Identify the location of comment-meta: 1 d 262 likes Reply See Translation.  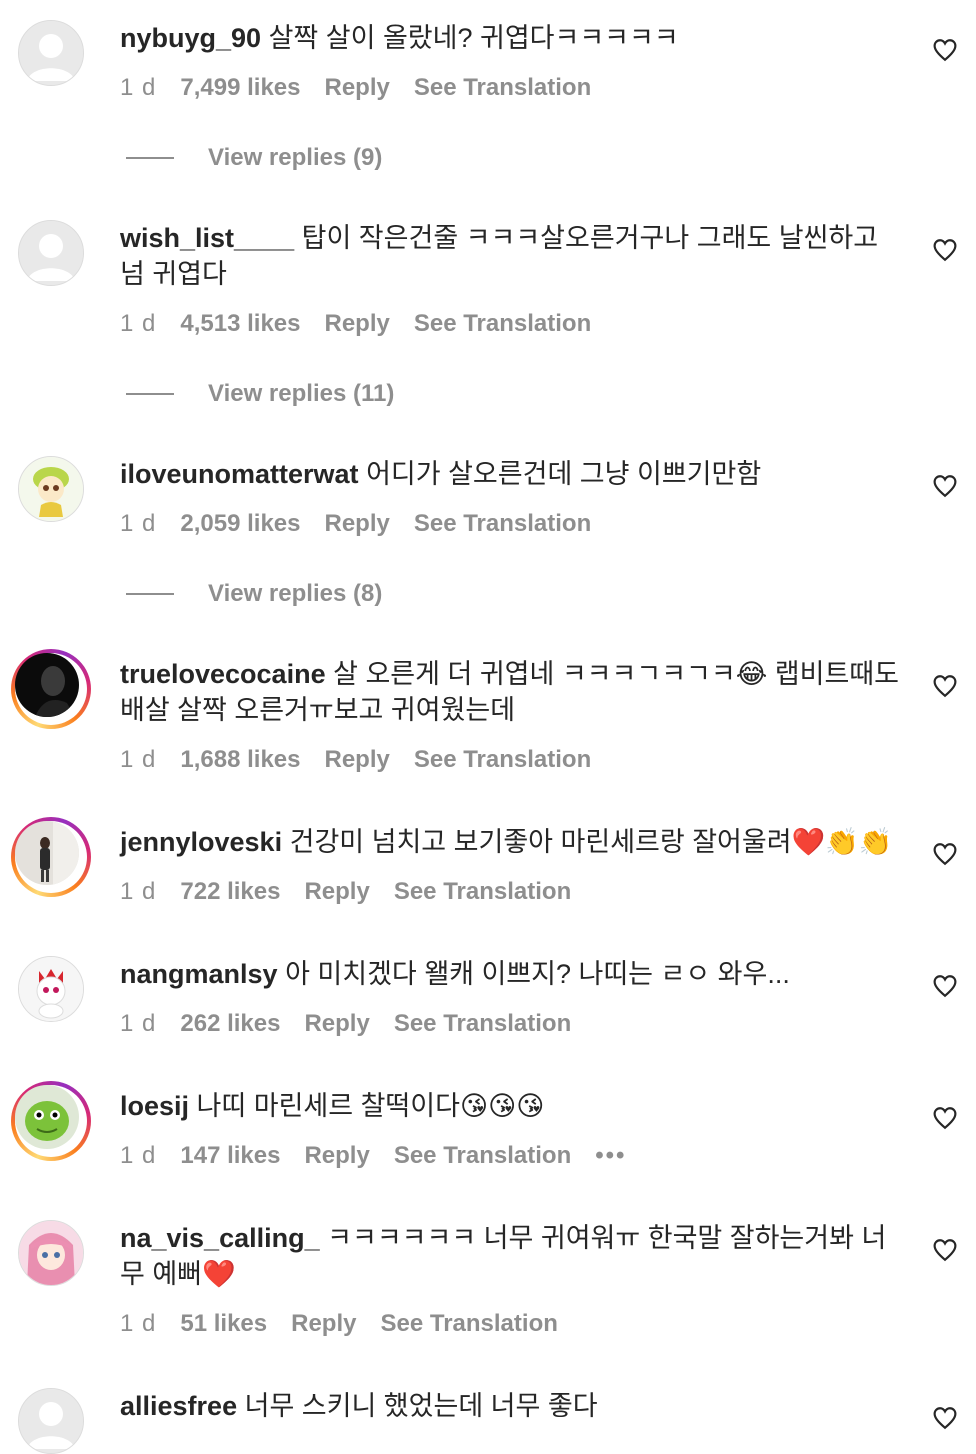
(357, 1024).